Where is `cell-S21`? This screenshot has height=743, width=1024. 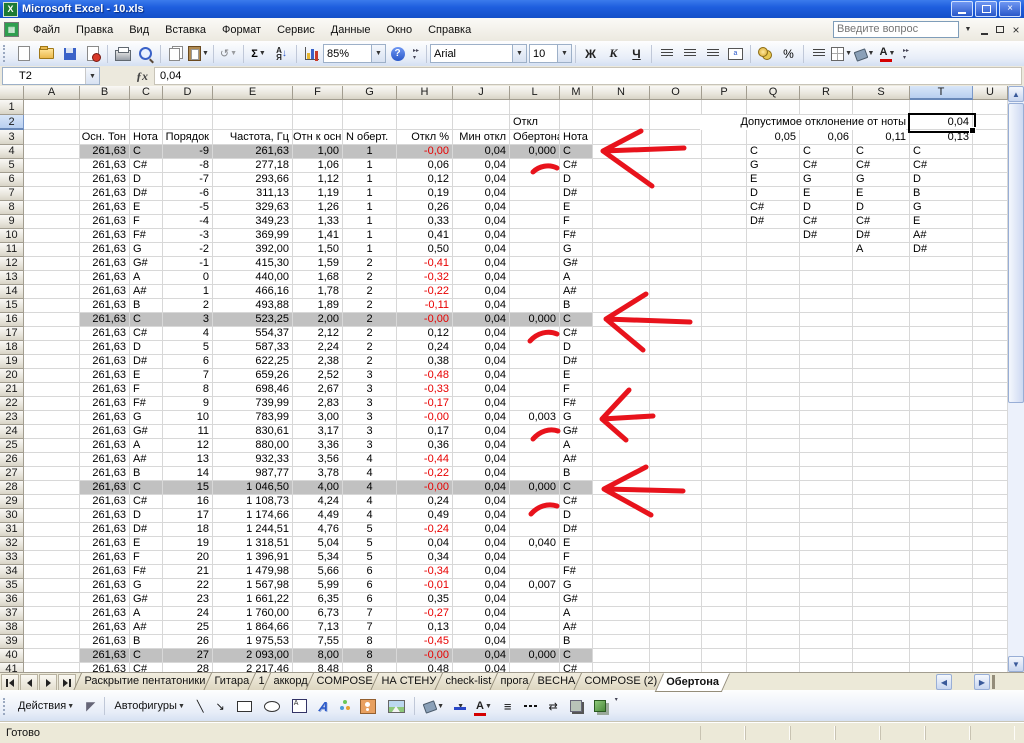
cell-S21 is located at coordinates (881, 390).